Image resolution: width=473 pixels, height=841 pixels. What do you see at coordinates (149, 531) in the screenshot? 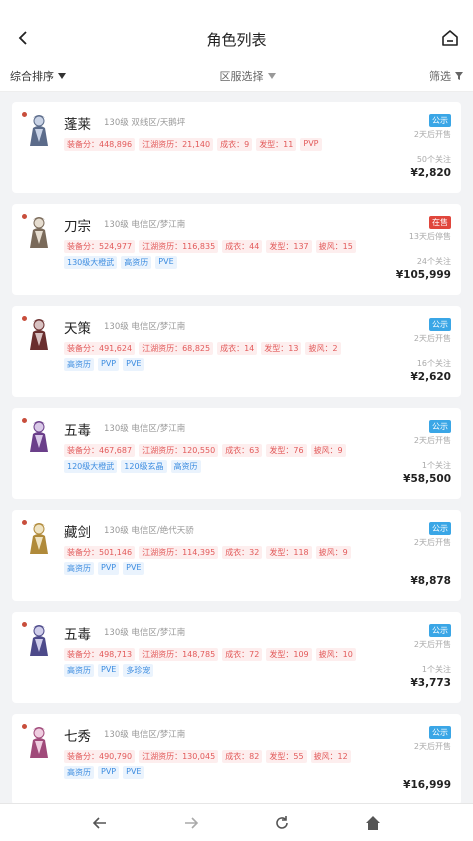
I see `role-meta: 130级 电信区/绝代天骄` at bounding box center [149, 531].